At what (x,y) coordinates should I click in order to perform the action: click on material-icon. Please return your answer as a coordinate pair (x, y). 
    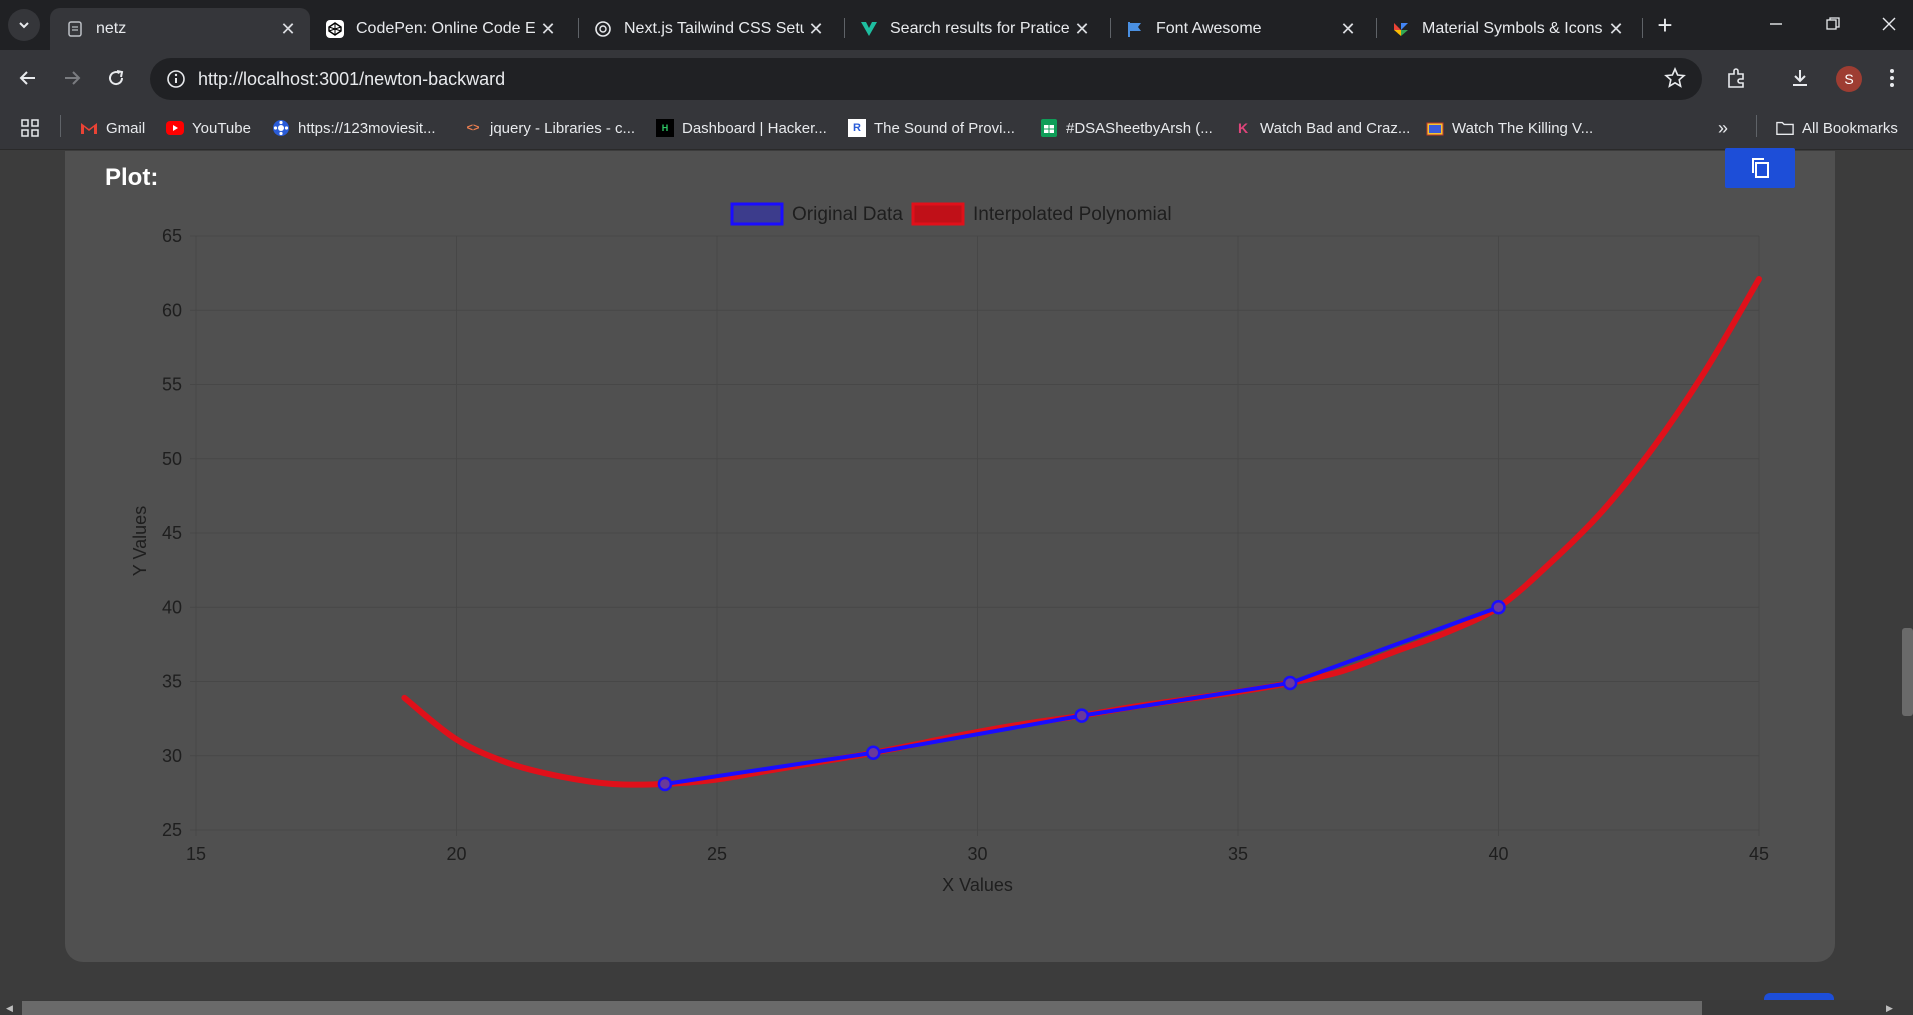
    Looking at the image, I should click on (1401, 29).